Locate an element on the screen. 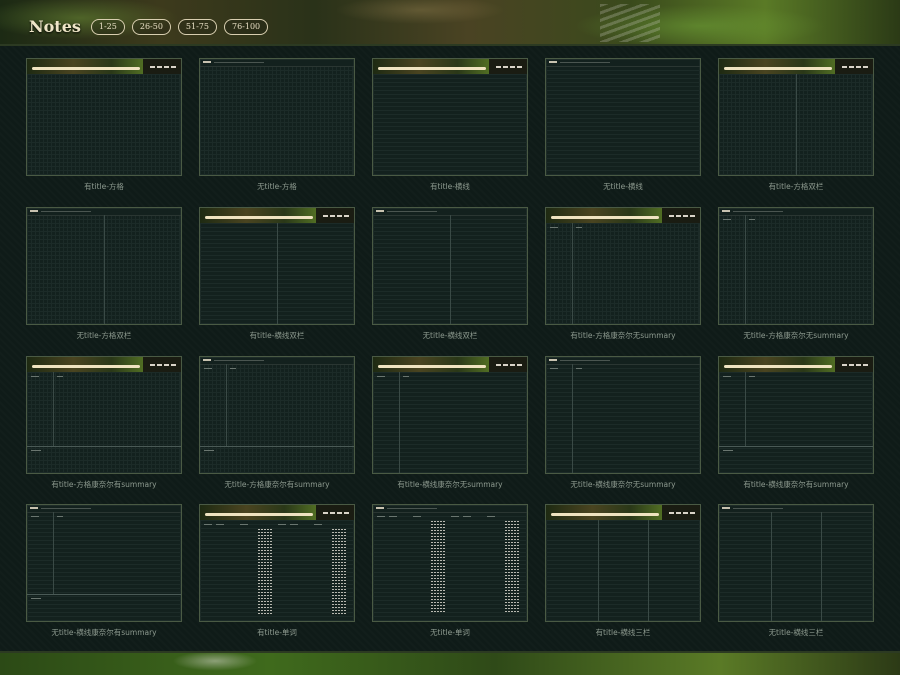  template-card: 有title-横线 is located at coordinates (450, 124).